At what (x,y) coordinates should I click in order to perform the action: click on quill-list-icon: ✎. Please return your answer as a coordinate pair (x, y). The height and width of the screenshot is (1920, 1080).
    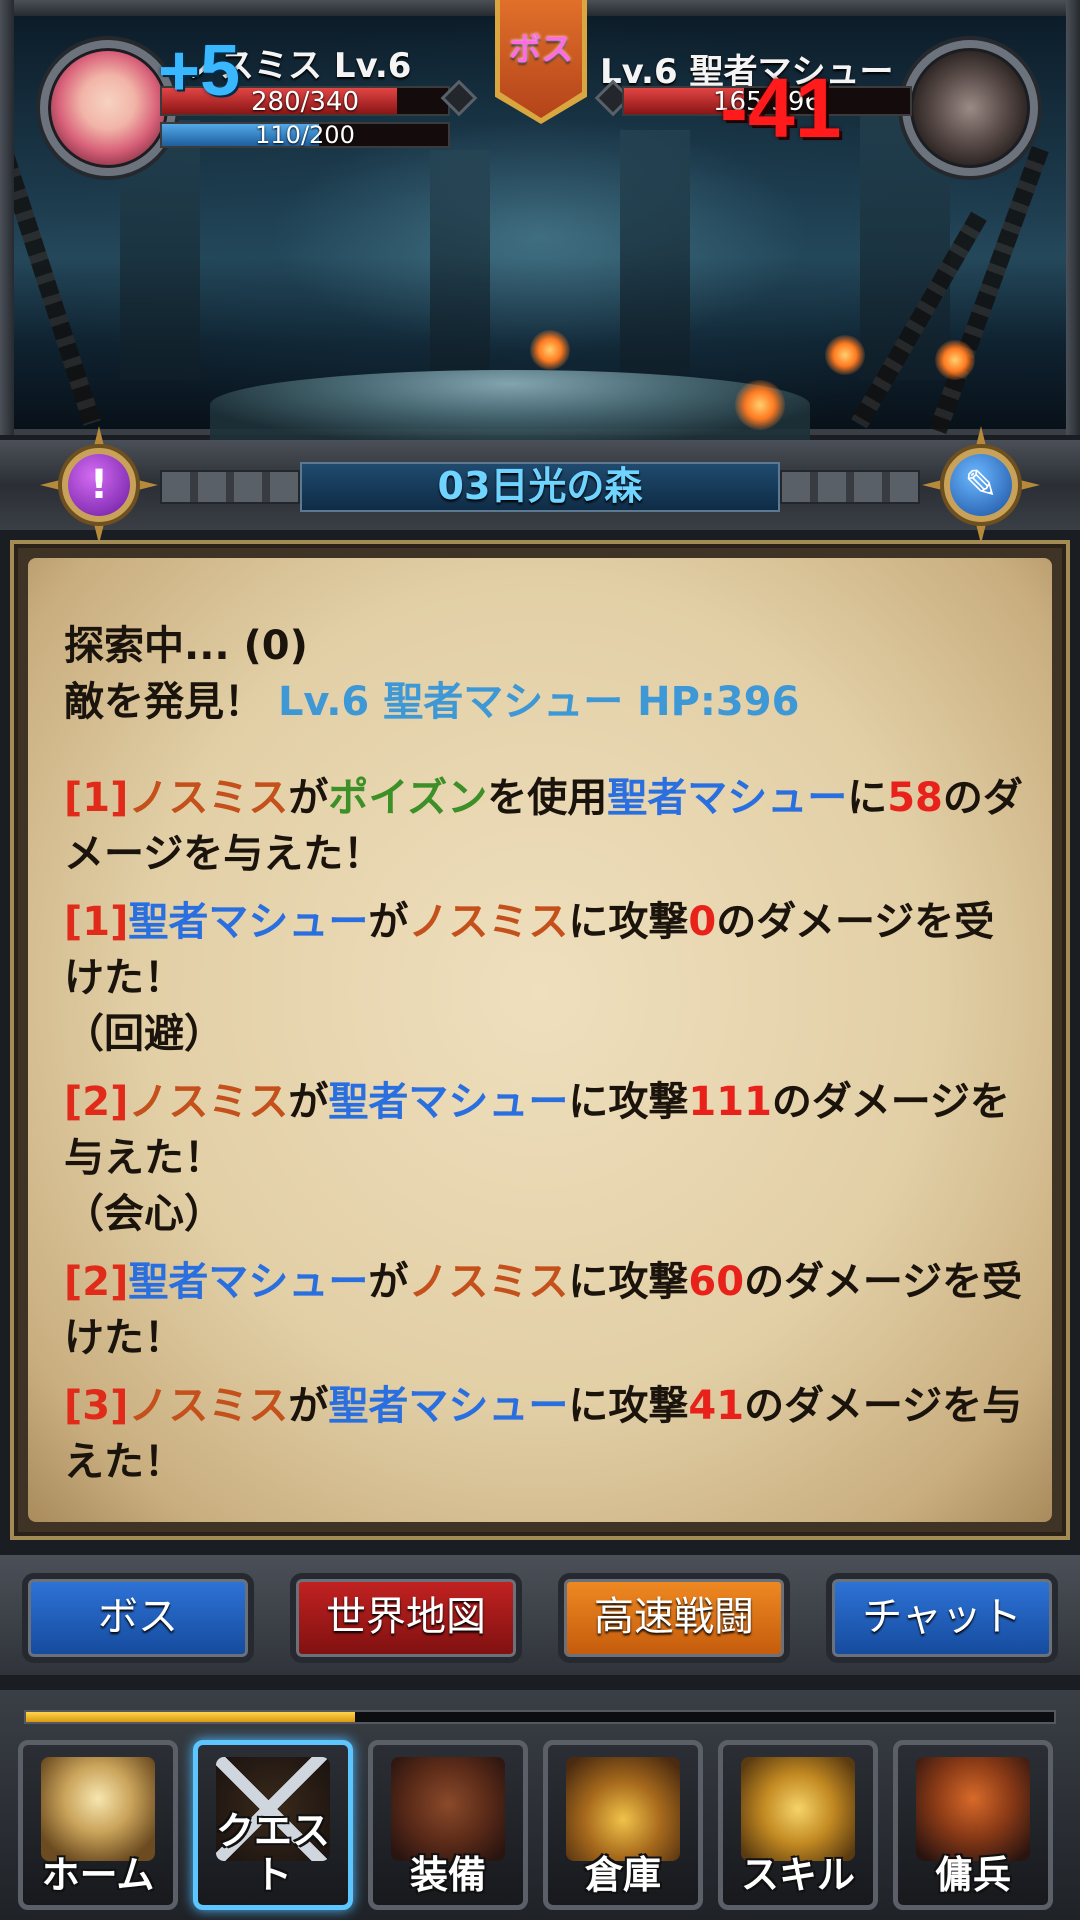
    Looking at the image, I should click on (981, 485).